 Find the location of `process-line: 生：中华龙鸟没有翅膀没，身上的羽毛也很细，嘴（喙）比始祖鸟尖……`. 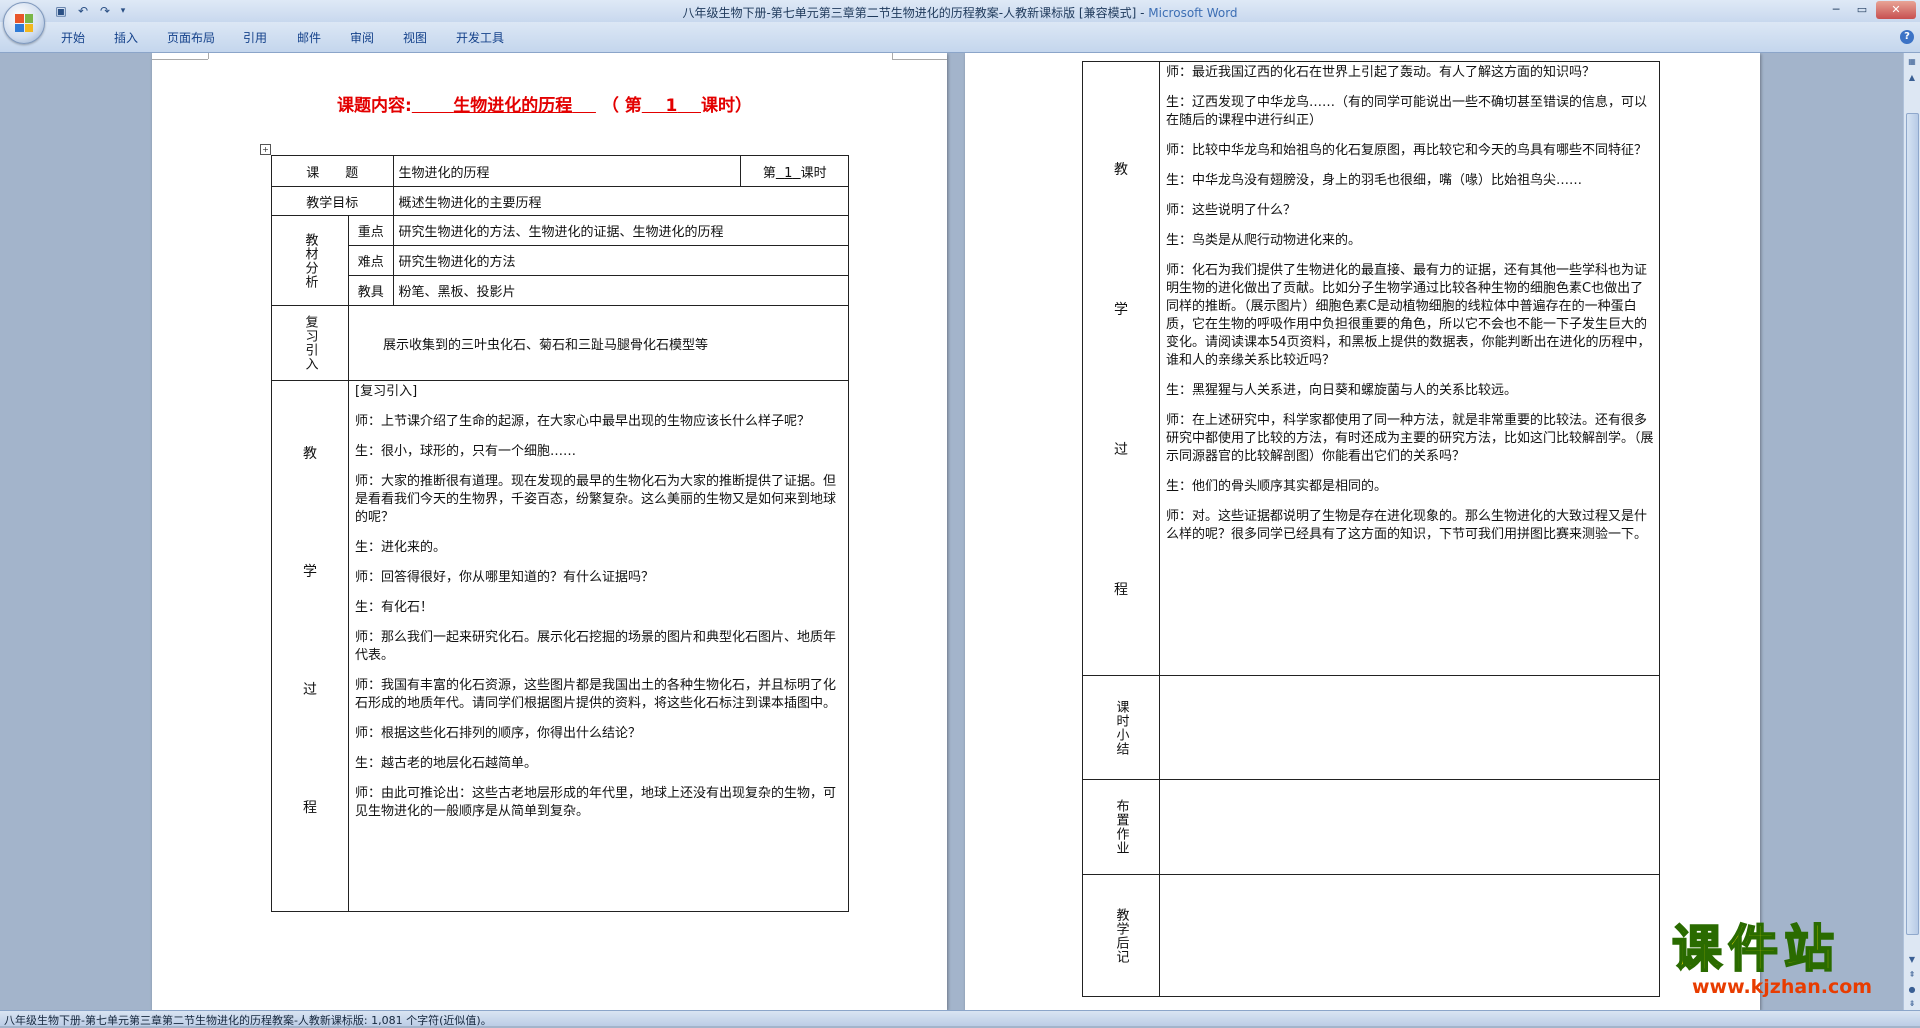

process-line: 生：中华龙鸟没有翅膀没，身上的羽毛也很细，嘴（喙）比始祖鸟尖…… is located at coordinates (1374, 180).